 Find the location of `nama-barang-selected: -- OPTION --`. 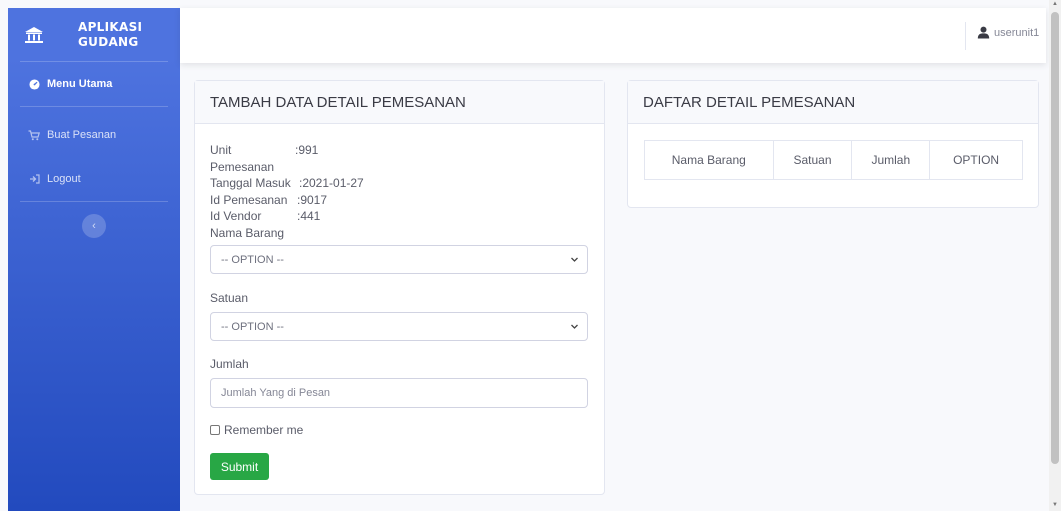

nama-barang-selected: -- OPTION -- is located at coordinates (252, 259).